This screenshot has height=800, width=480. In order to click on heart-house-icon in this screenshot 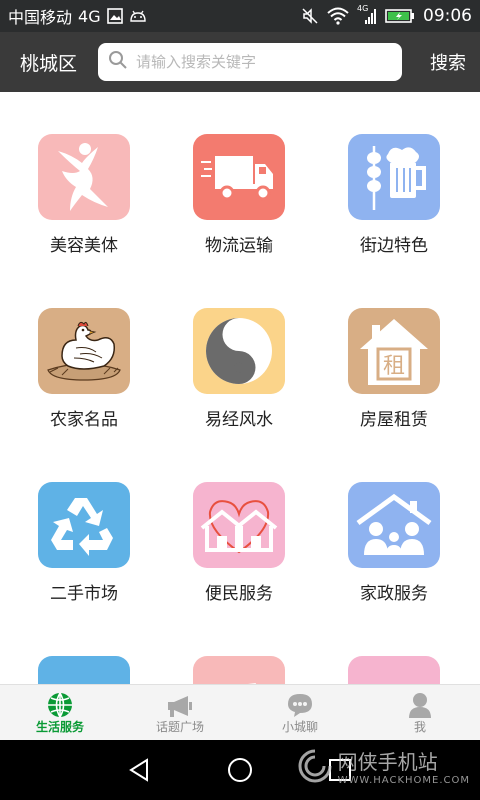, I will do `click(239, 527)`.